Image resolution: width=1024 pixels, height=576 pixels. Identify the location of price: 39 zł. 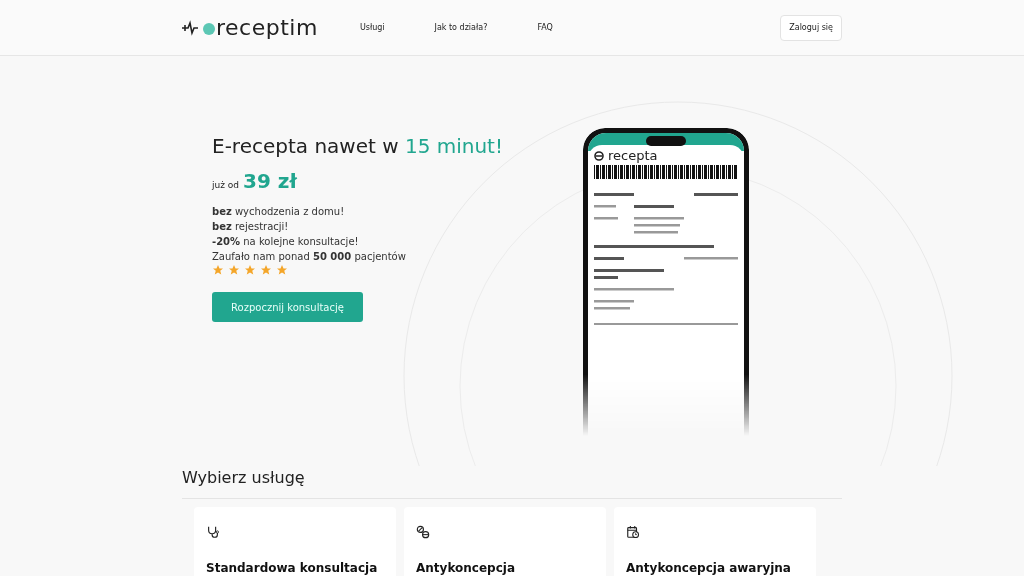
(270, 181).